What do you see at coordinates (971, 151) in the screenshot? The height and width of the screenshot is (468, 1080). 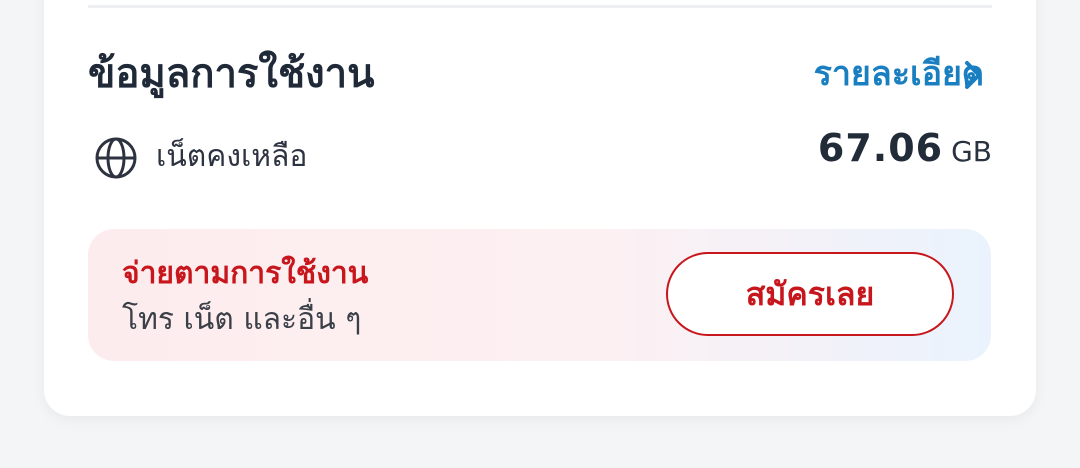 I see `data-remaining-unit: GB` at bounding box center [971, 151].